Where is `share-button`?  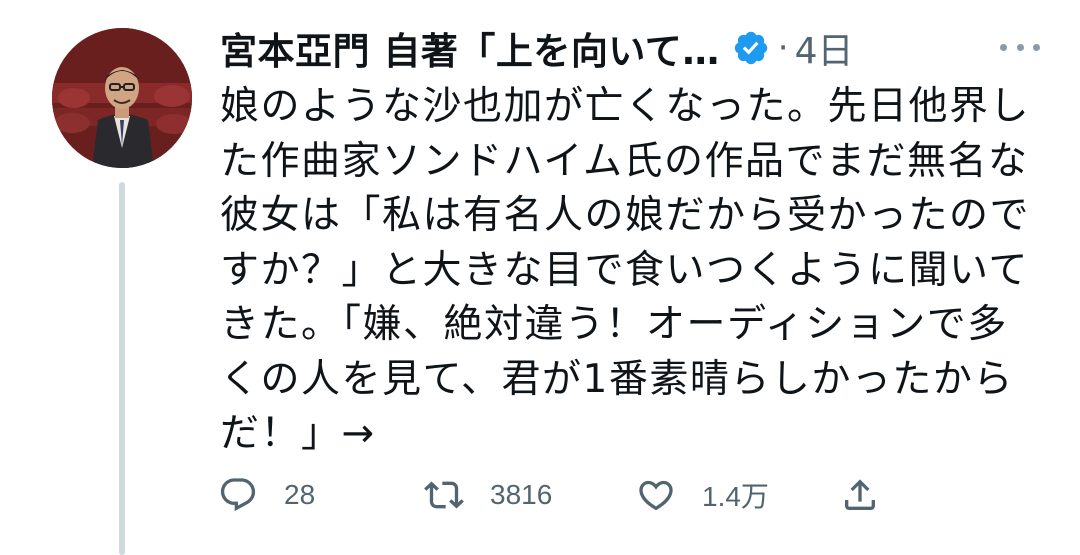
share-button is located at coordinates (860, 495).